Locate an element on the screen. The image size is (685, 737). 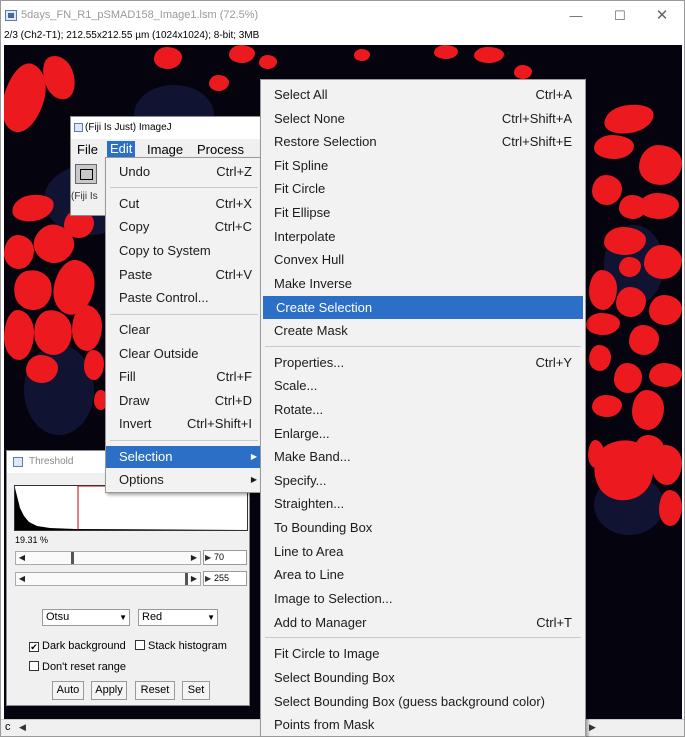
menu-item-options: Options ▶ is located at coordinates (184, 480).